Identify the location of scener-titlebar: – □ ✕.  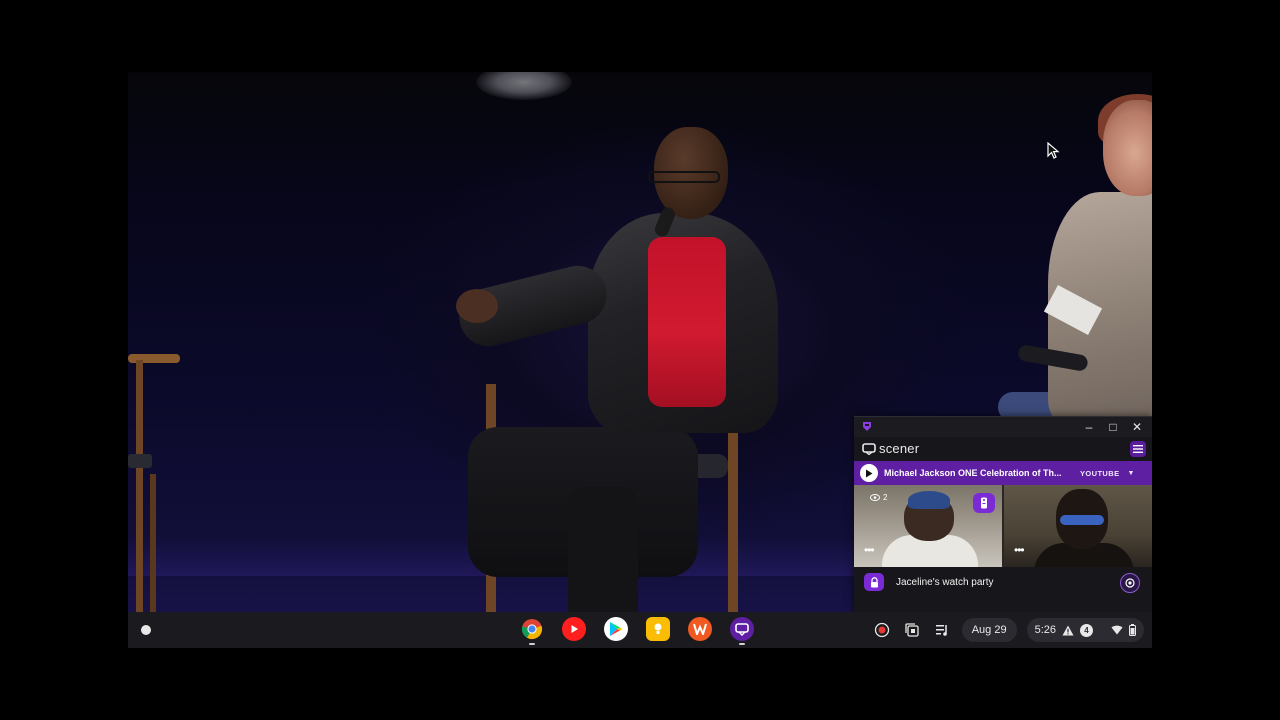
(1003, 427).